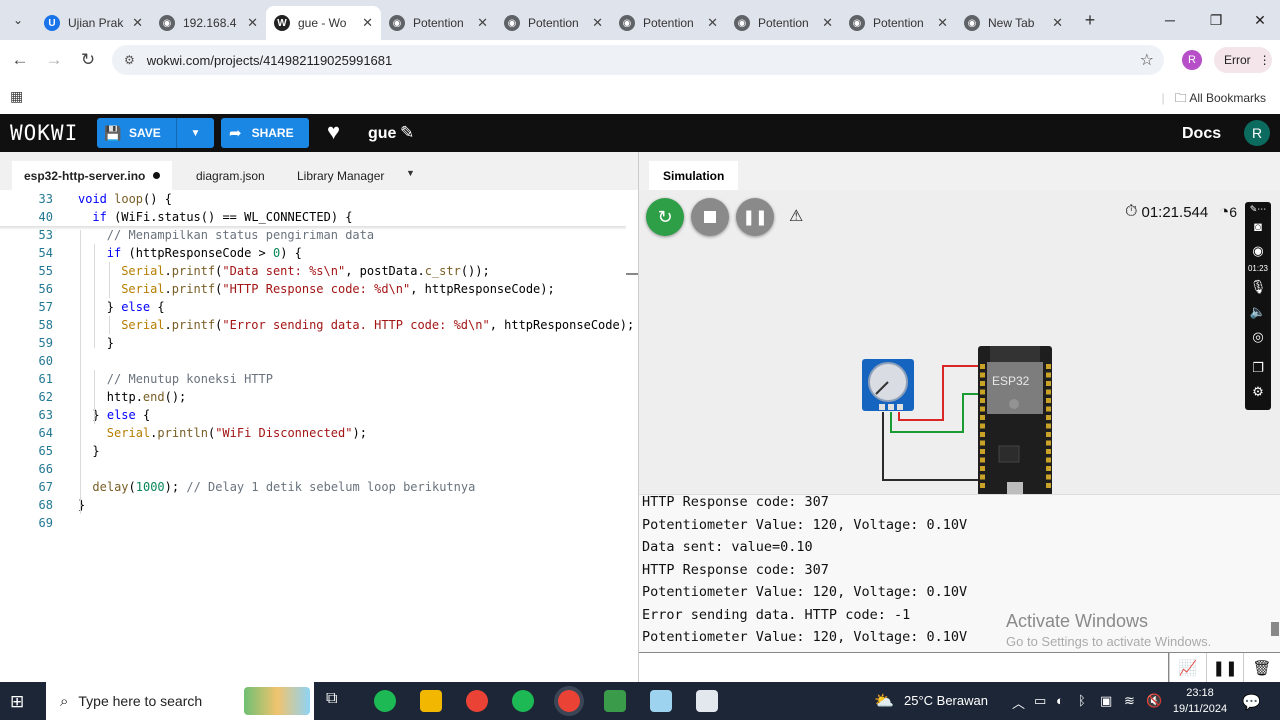 The height and width of the screenshot is (720, 1280). Describe the element at coordinates (1258, 287) in the screenshot. I see `microphone-icon: 🎙` at that location.